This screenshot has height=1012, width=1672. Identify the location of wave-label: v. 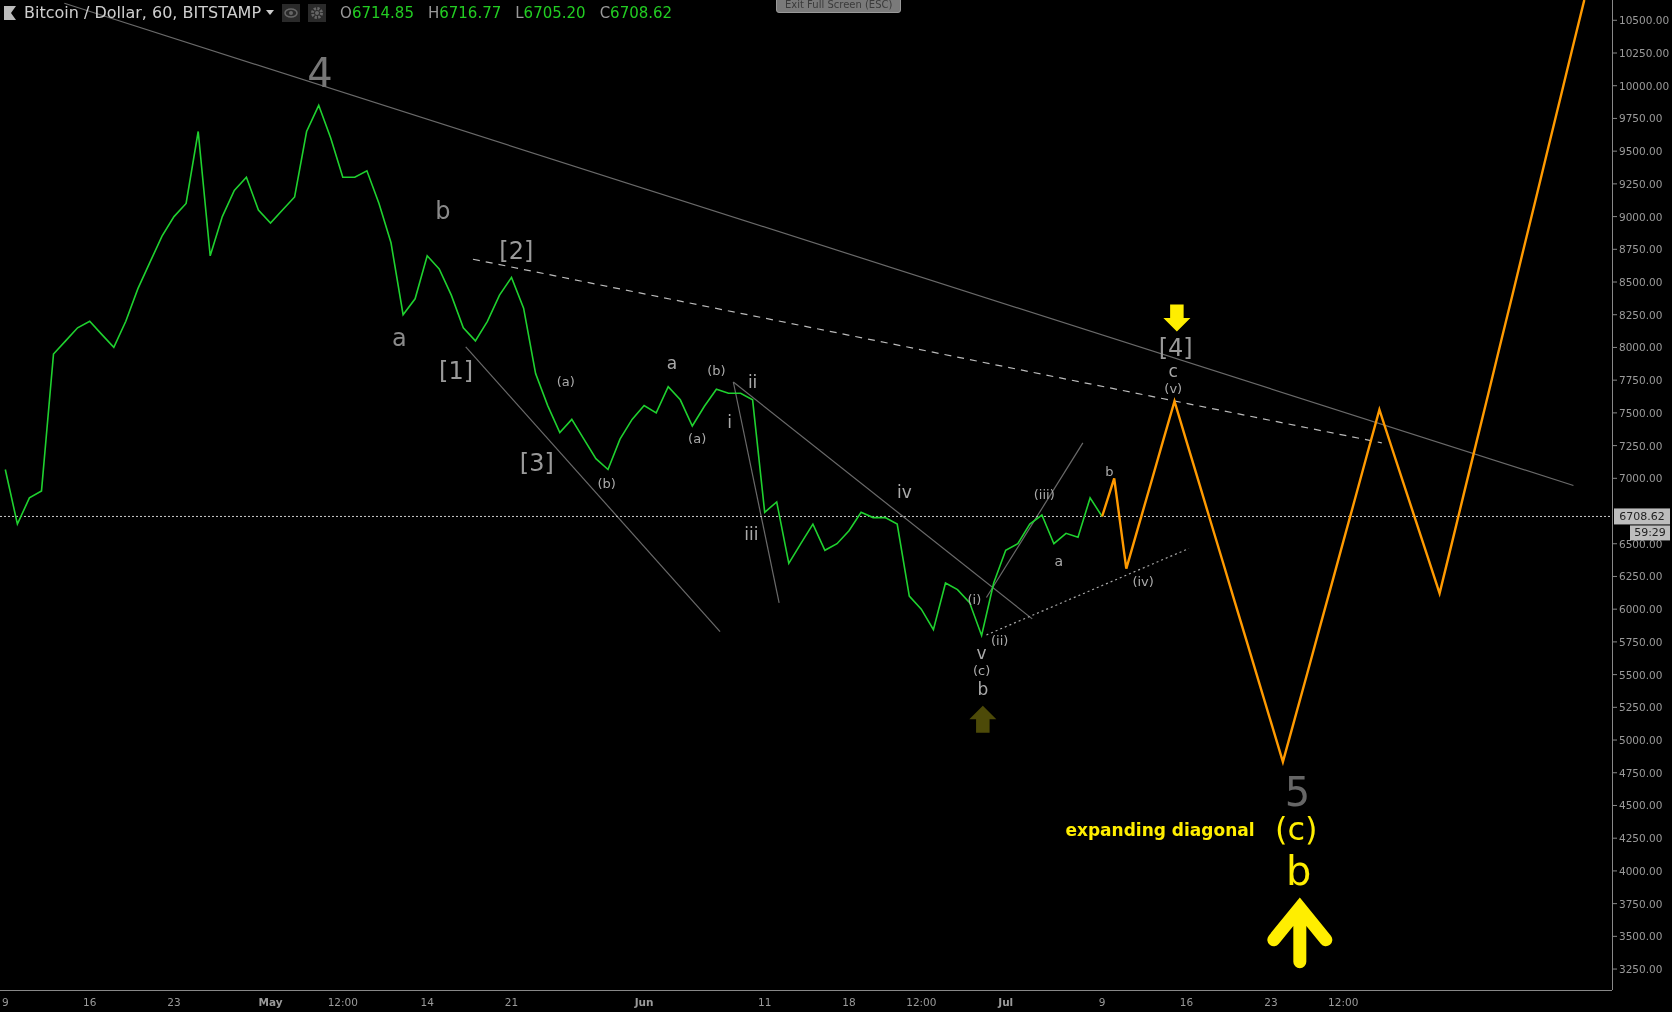
(981, 653).